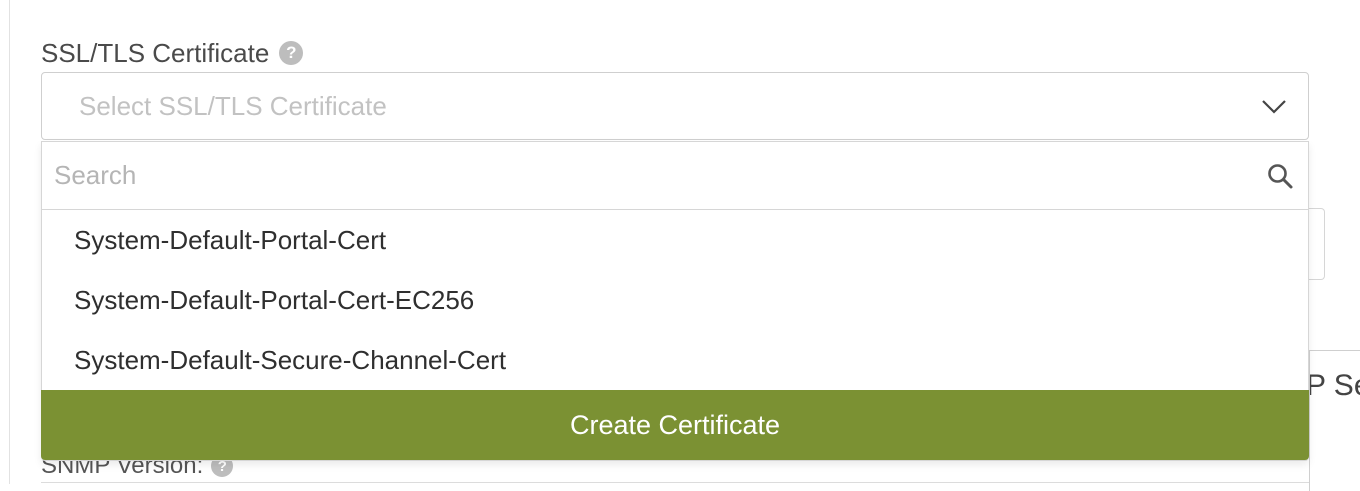  What do you see at coordinates (675, 240) in the screenshot?
I see `option-system-default-portal-cert: System-Default-Portal-Cert` at bounding box center [675, 240].